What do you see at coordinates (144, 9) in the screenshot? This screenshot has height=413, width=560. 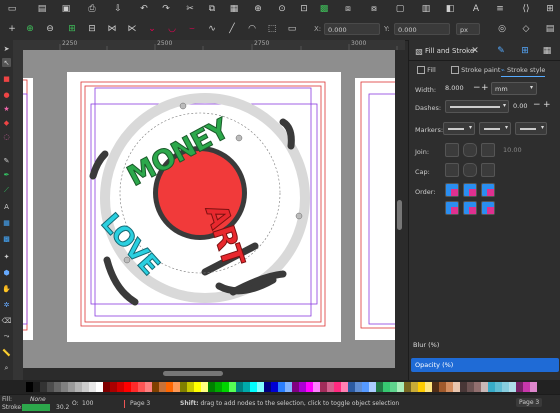 I see `undo-icon: ↶` at bounding box center [144, 9].